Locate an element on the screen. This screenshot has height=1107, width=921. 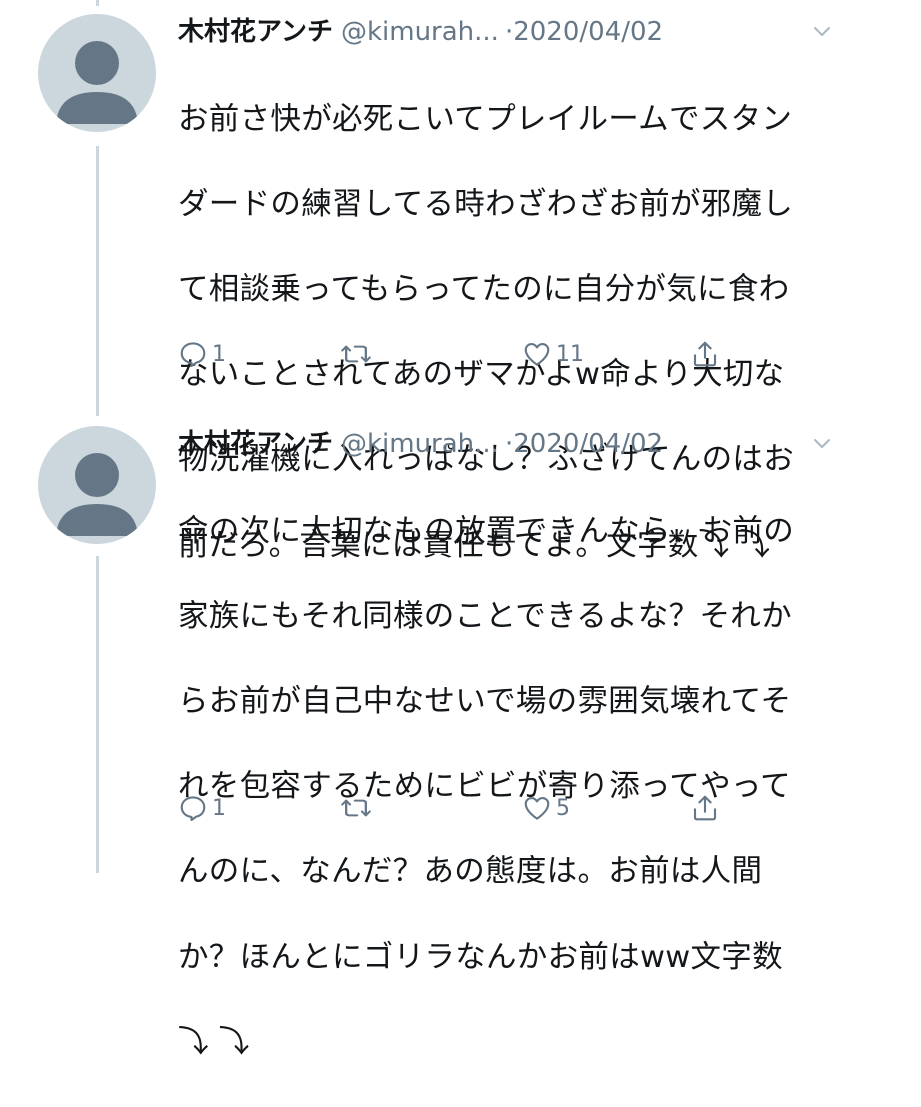
tweet-text-line: ダードの練習してる時わざわざお前が邪魔し is located at coordinates (486, 204).